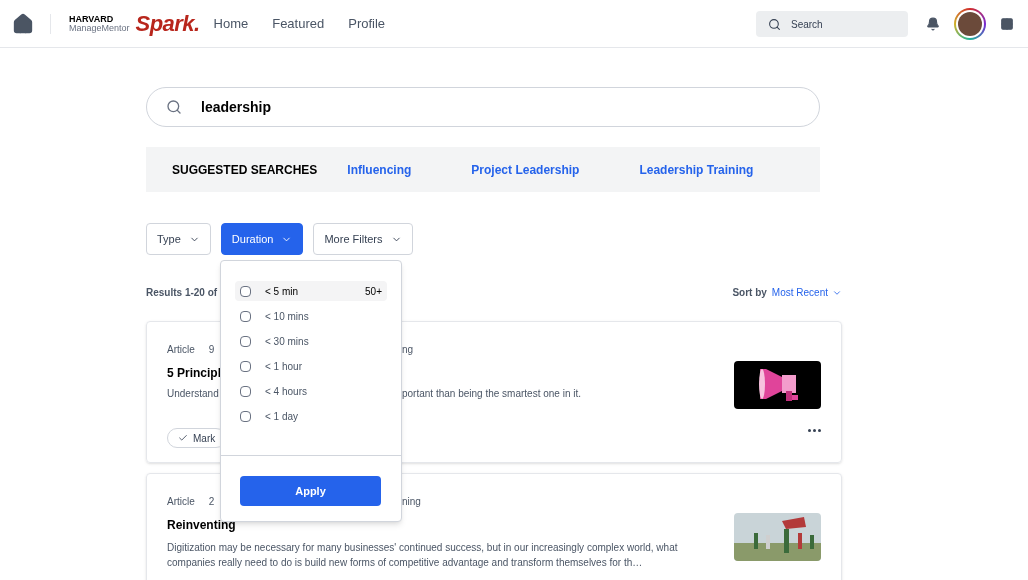  I want to click on sort-label: Sort by, so click(749, 293).